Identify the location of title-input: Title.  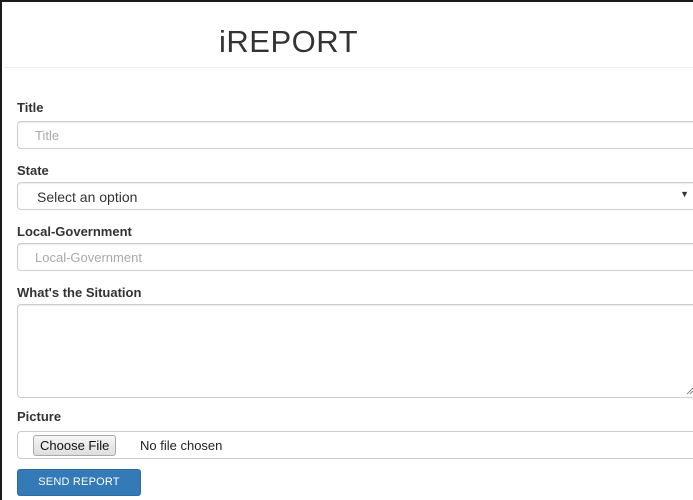
(355, 135).